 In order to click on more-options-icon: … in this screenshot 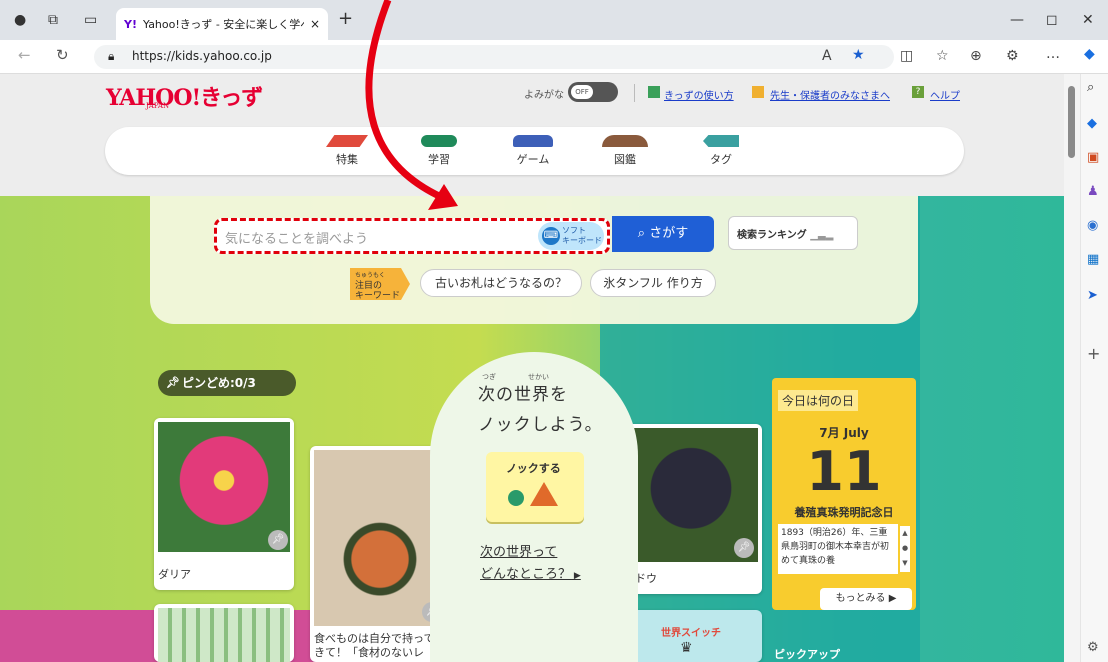, I will do `click(1053, 54)`.